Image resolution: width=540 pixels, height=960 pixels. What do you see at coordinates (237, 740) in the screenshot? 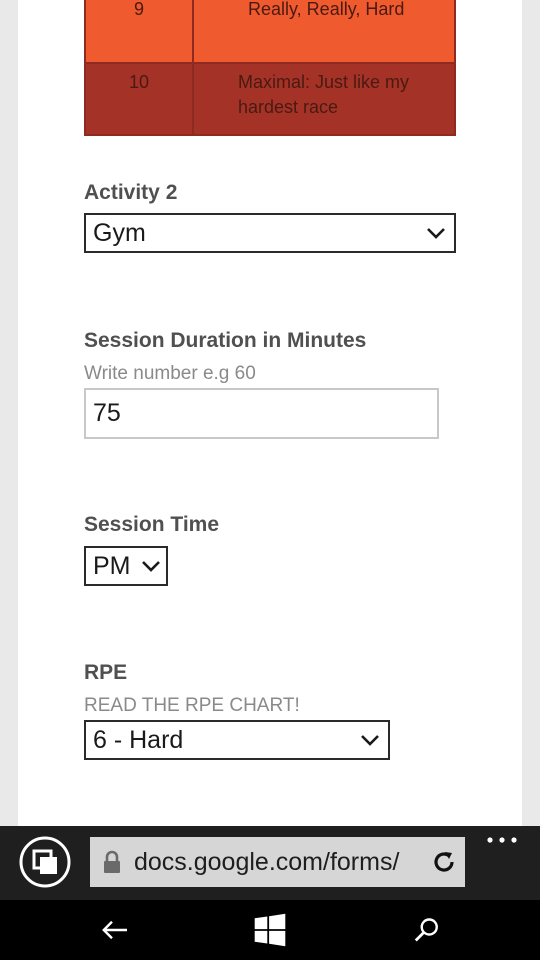
I see `rpe-select: 6 - Hard` at bounding box center [237, 740].